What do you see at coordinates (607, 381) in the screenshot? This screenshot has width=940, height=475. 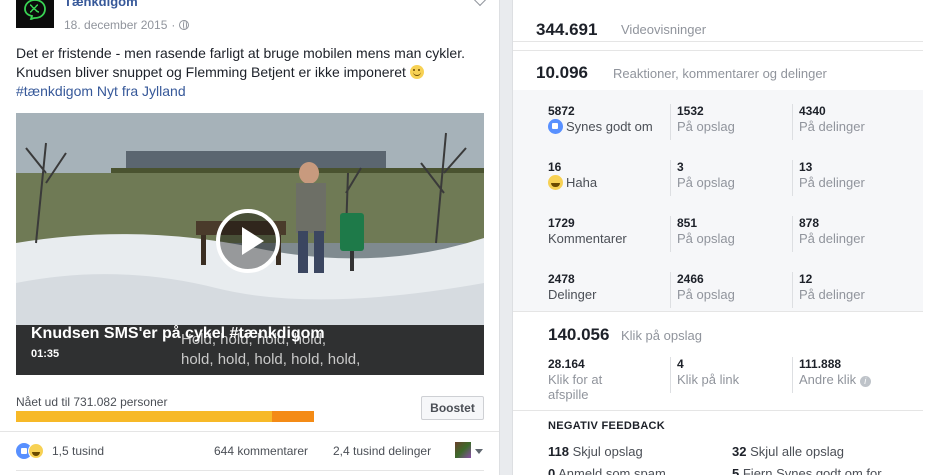 I see `play-clicks-cell: 28.164 Klik for at afspille` at bounding box center [607, 381].